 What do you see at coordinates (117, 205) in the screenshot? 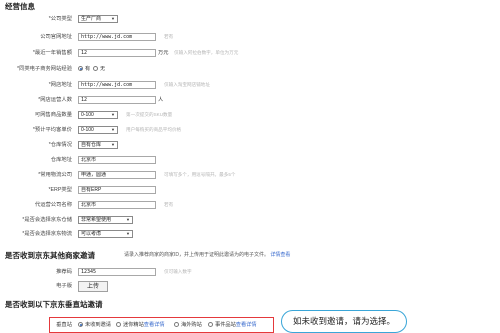
I see `agent-input: 北京市` at bounding box center [117, 205].